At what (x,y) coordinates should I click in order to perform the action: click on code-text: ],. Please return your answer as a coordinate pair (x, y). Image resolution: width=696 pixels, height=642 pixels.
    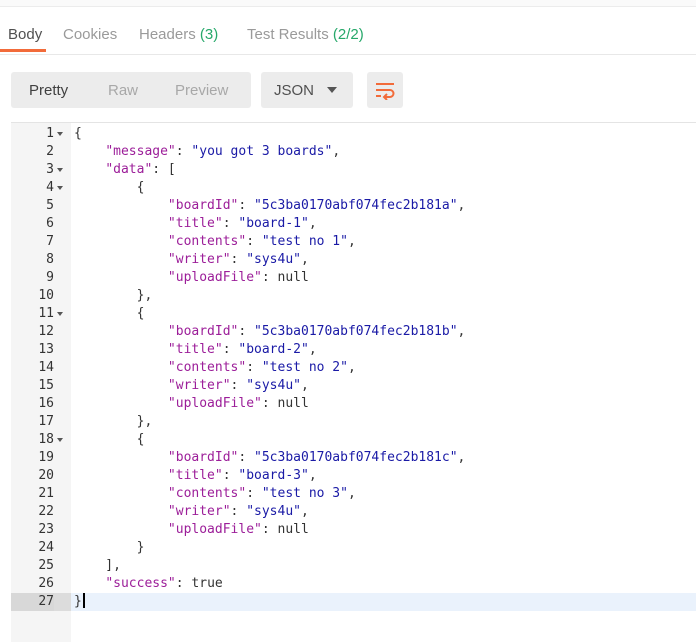
    Looking at the image, I should click on (97, 566).